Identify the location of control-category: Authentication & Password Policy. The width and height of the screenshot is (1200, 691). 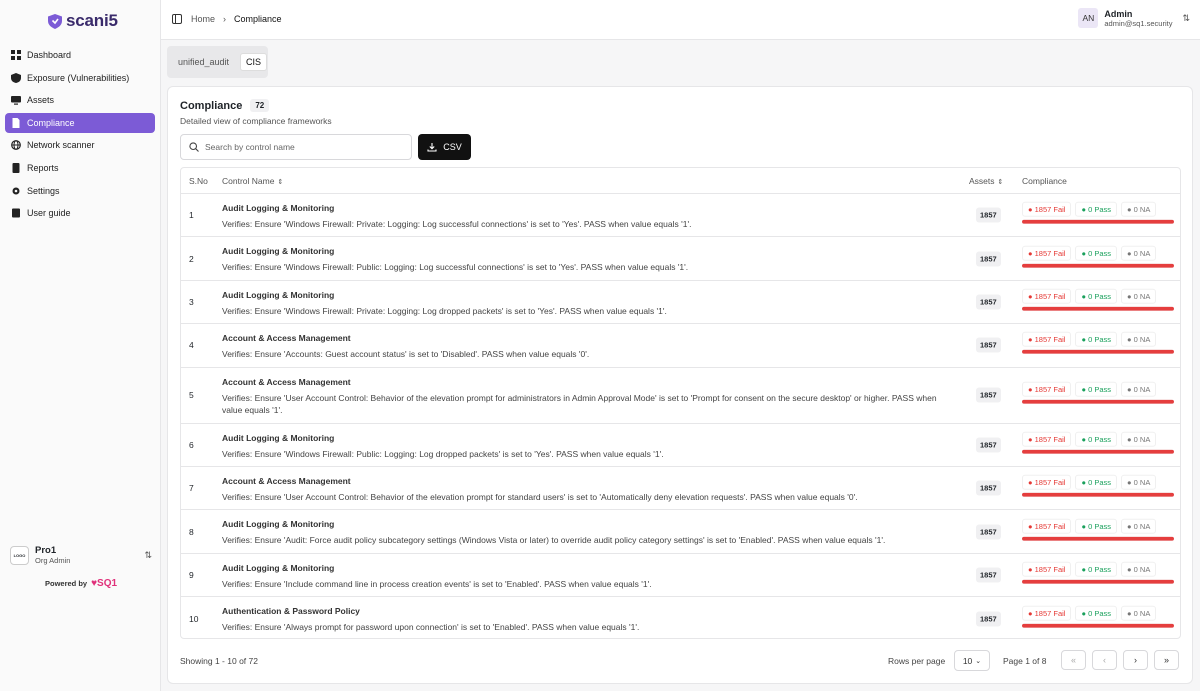
(291, 611).